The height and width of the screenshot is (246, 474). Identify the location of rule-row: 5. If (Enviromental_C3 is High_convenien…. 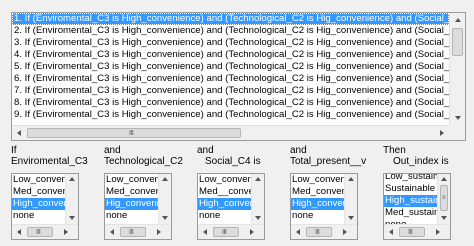
(230, 67).